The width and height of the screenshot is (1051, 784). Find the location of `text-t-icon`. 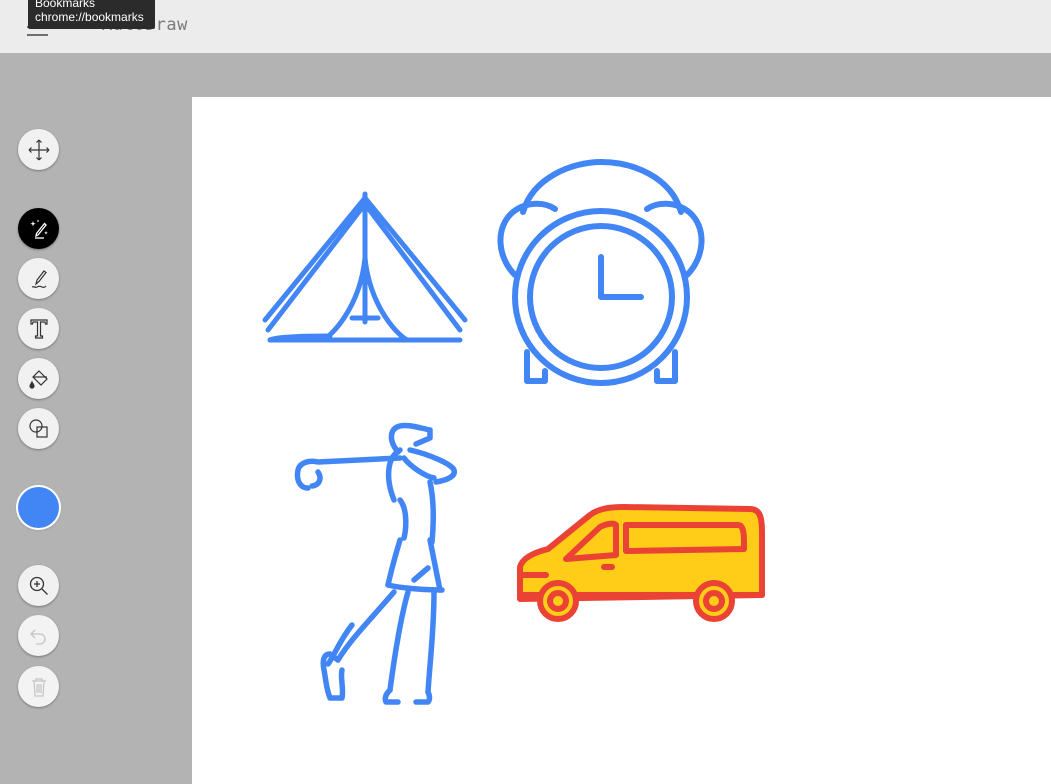

text-t-icon is located at coordinates (38, 328).